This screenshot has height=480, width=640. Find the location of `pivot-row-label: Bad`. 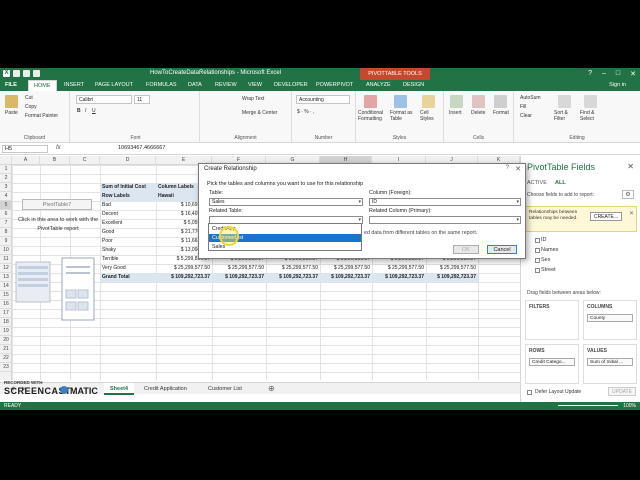

pivot-row-label: Bad is located at coordinates (129, 205).